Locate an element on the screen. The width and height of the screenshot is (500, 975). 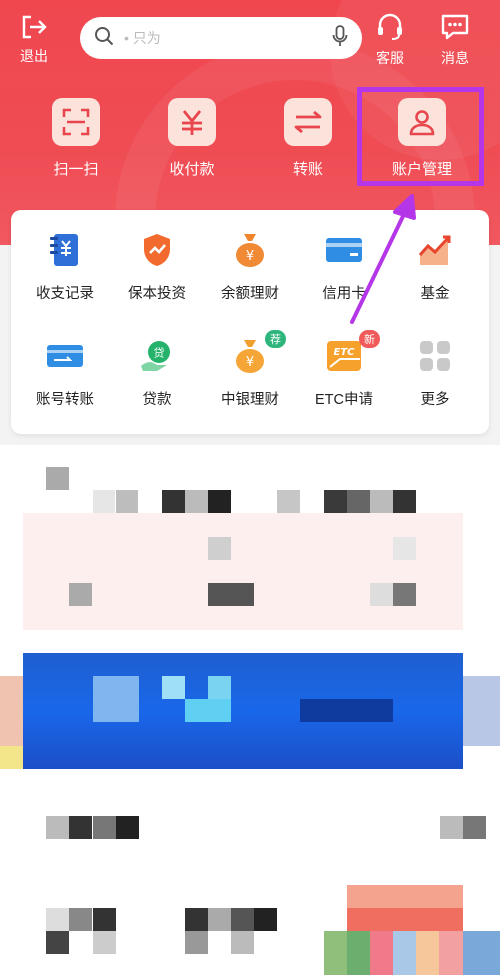
service-label: ETC申请 is located at coordinates (344, 400).